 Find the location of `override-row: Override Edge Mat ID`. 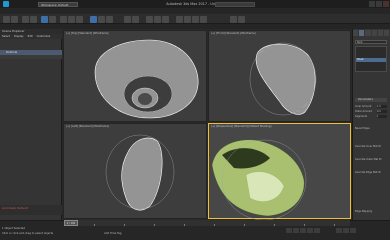

override-row: Override Edge Mat ID is located at coordinates (371, 172).